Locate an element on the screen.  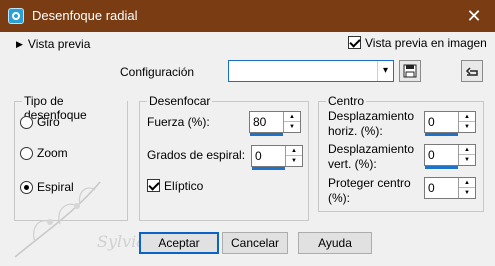
radio-giro-label: Giro is located at coordinates (48, 122).